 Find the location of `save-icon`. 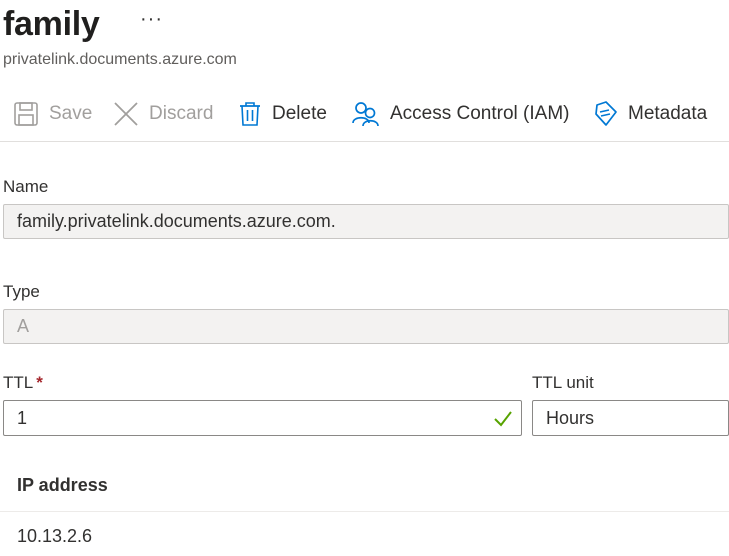

save-icon is located at coordinates (26, 114).